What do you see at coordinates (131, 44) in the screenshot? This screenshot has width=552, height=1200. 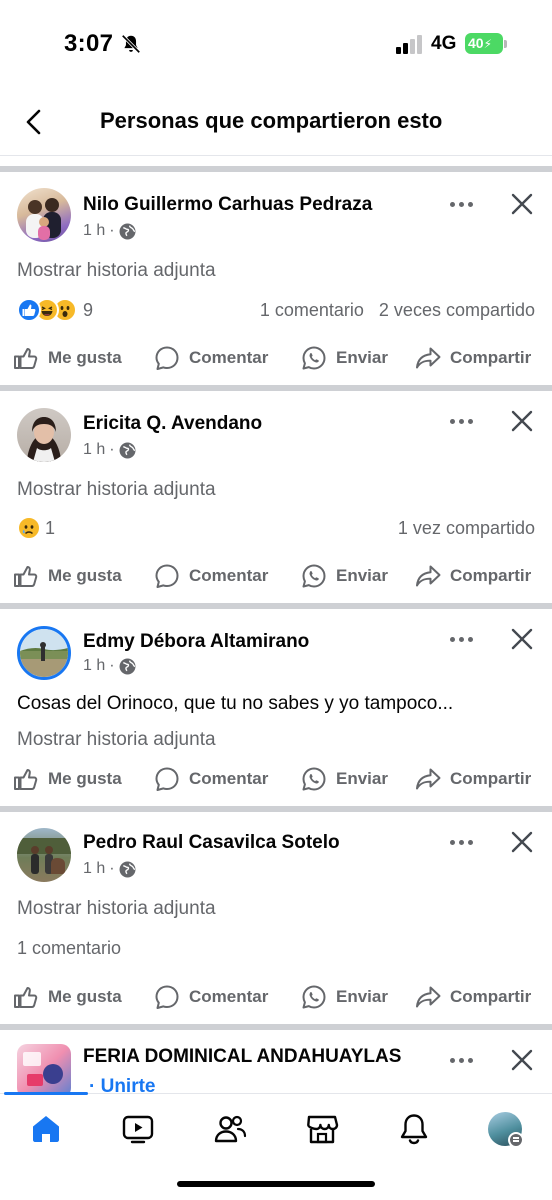 I see `bell-slash-icon` at bounding box center [131, 44].